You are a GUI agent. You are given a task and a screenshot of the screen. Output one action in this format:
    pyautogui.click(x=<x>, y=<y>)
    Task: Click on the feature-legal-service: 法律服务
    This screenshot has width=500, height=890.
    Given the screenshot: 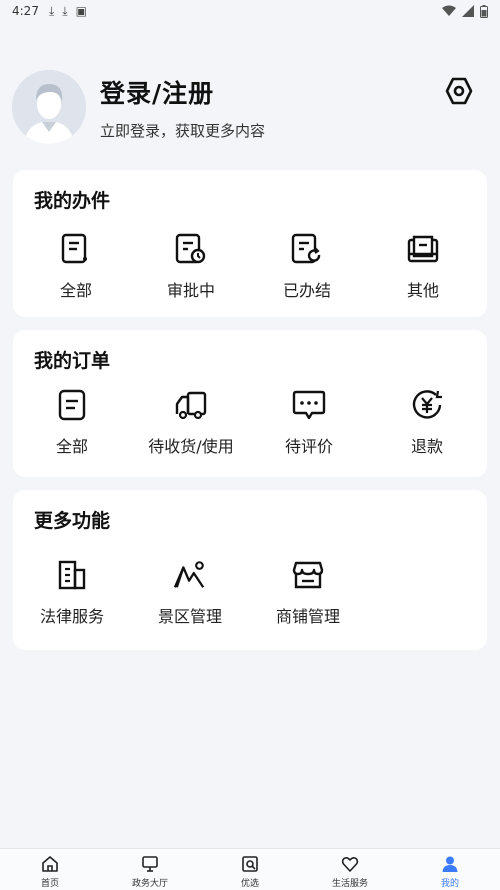 What is the action you would take?
    pyautogui.click(x=72, y=592)
    